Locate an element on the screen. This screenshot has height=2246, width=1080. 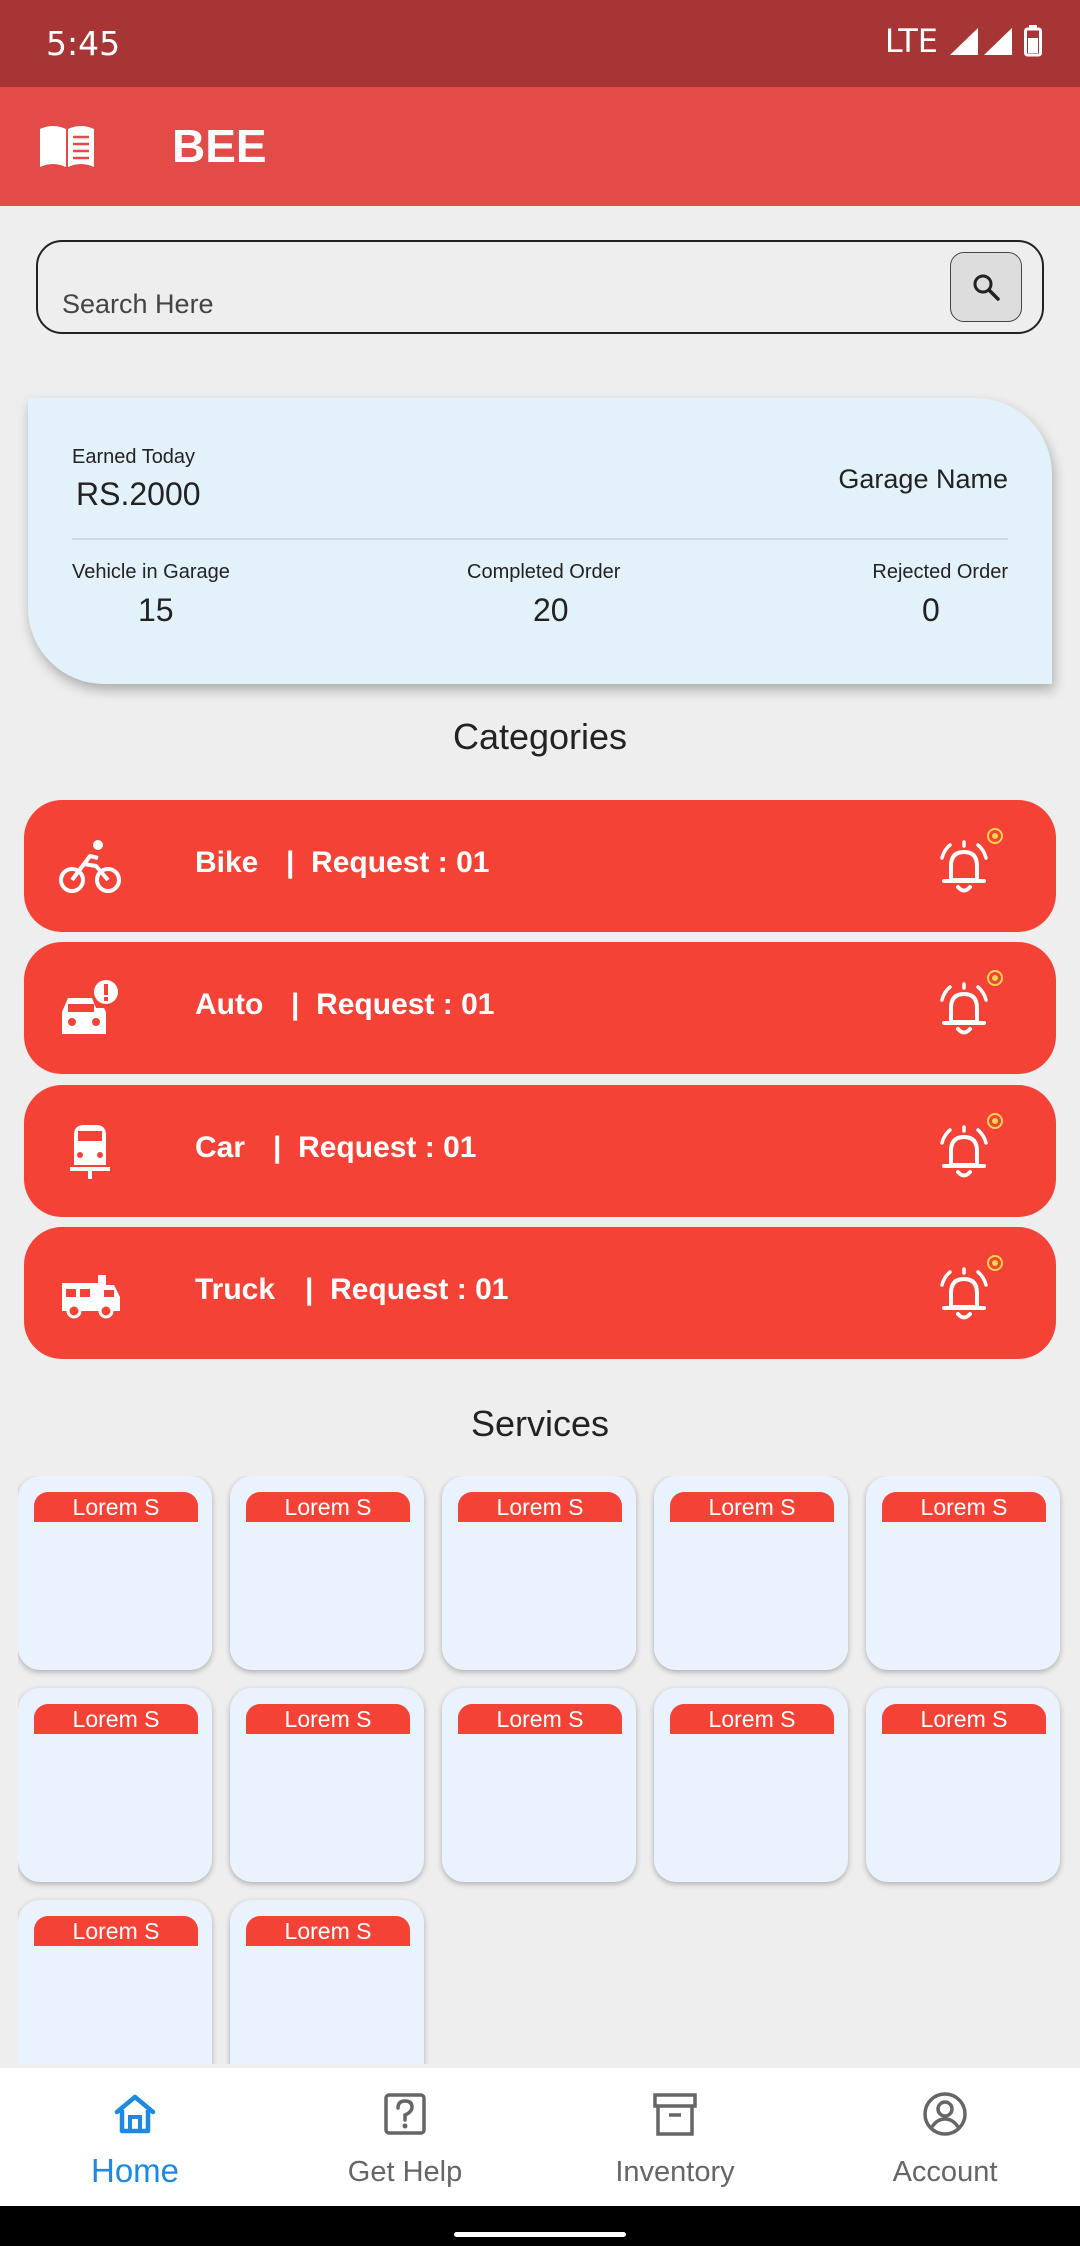
services-title: Services is located at coordinates (540, 1423).